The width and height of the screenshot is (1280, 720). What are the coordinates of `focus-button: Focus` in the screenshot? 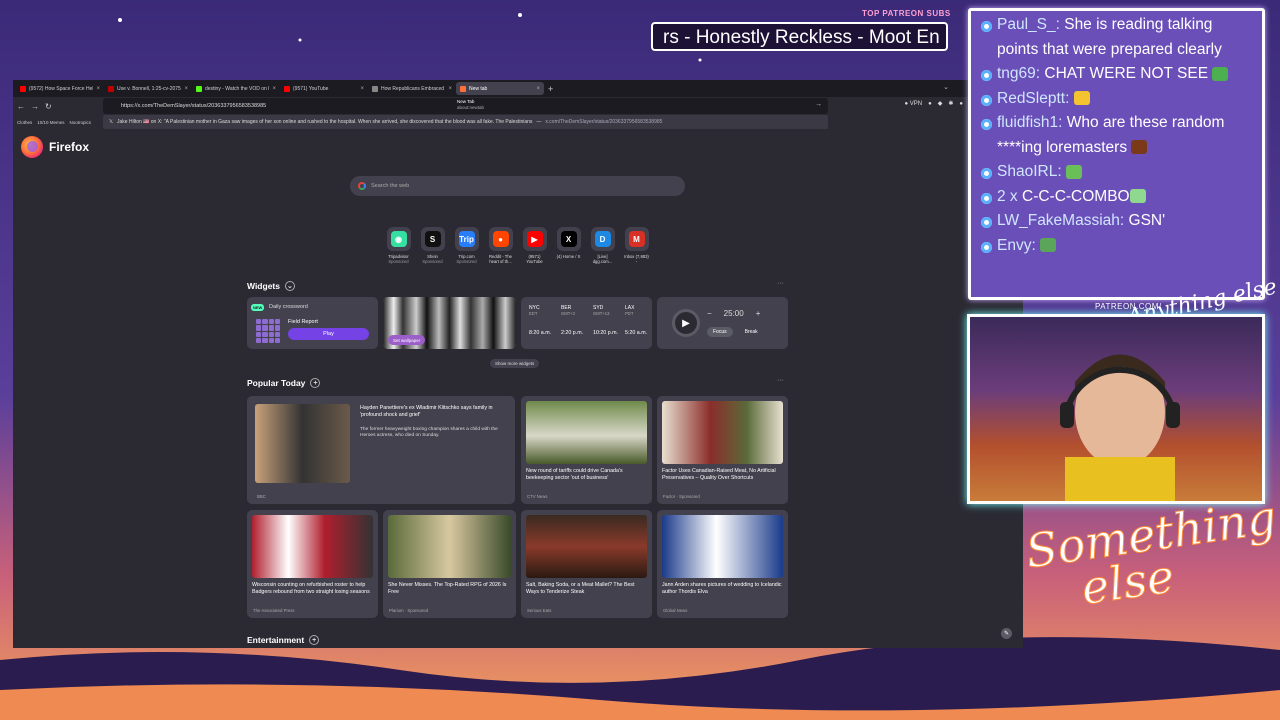 It's located at (720, 332).